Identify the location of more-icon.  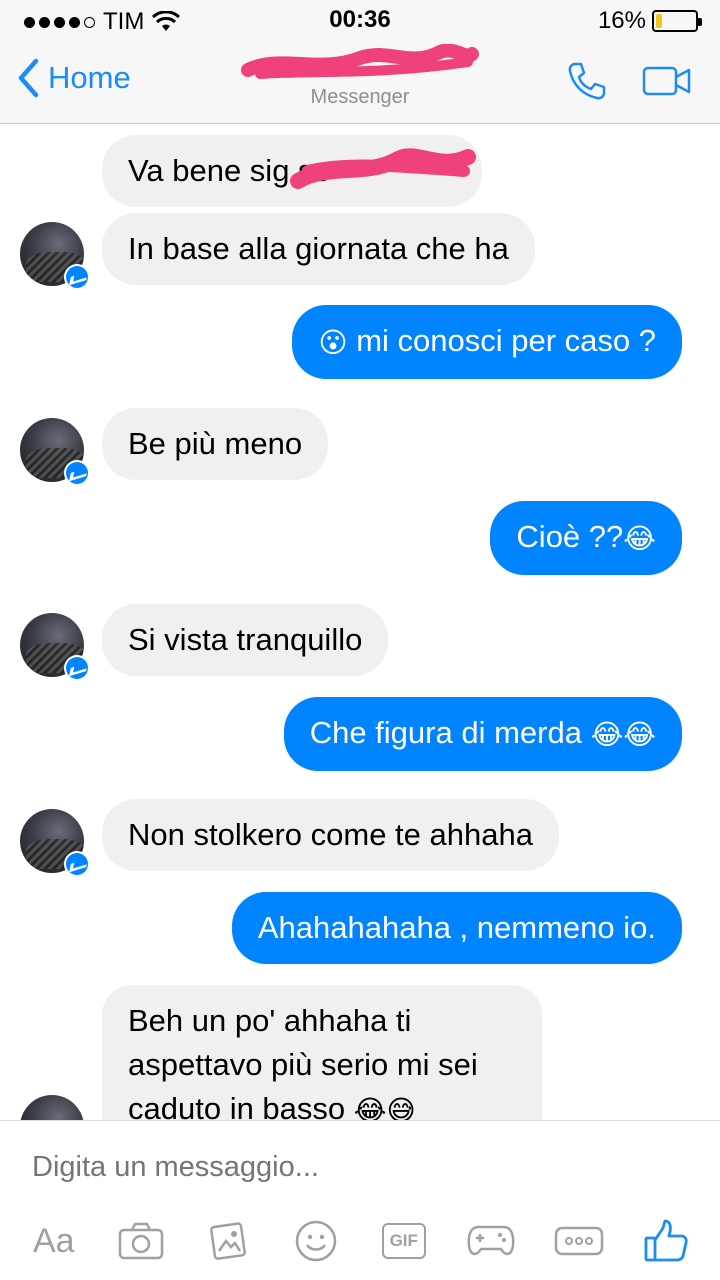
(579, 1241).